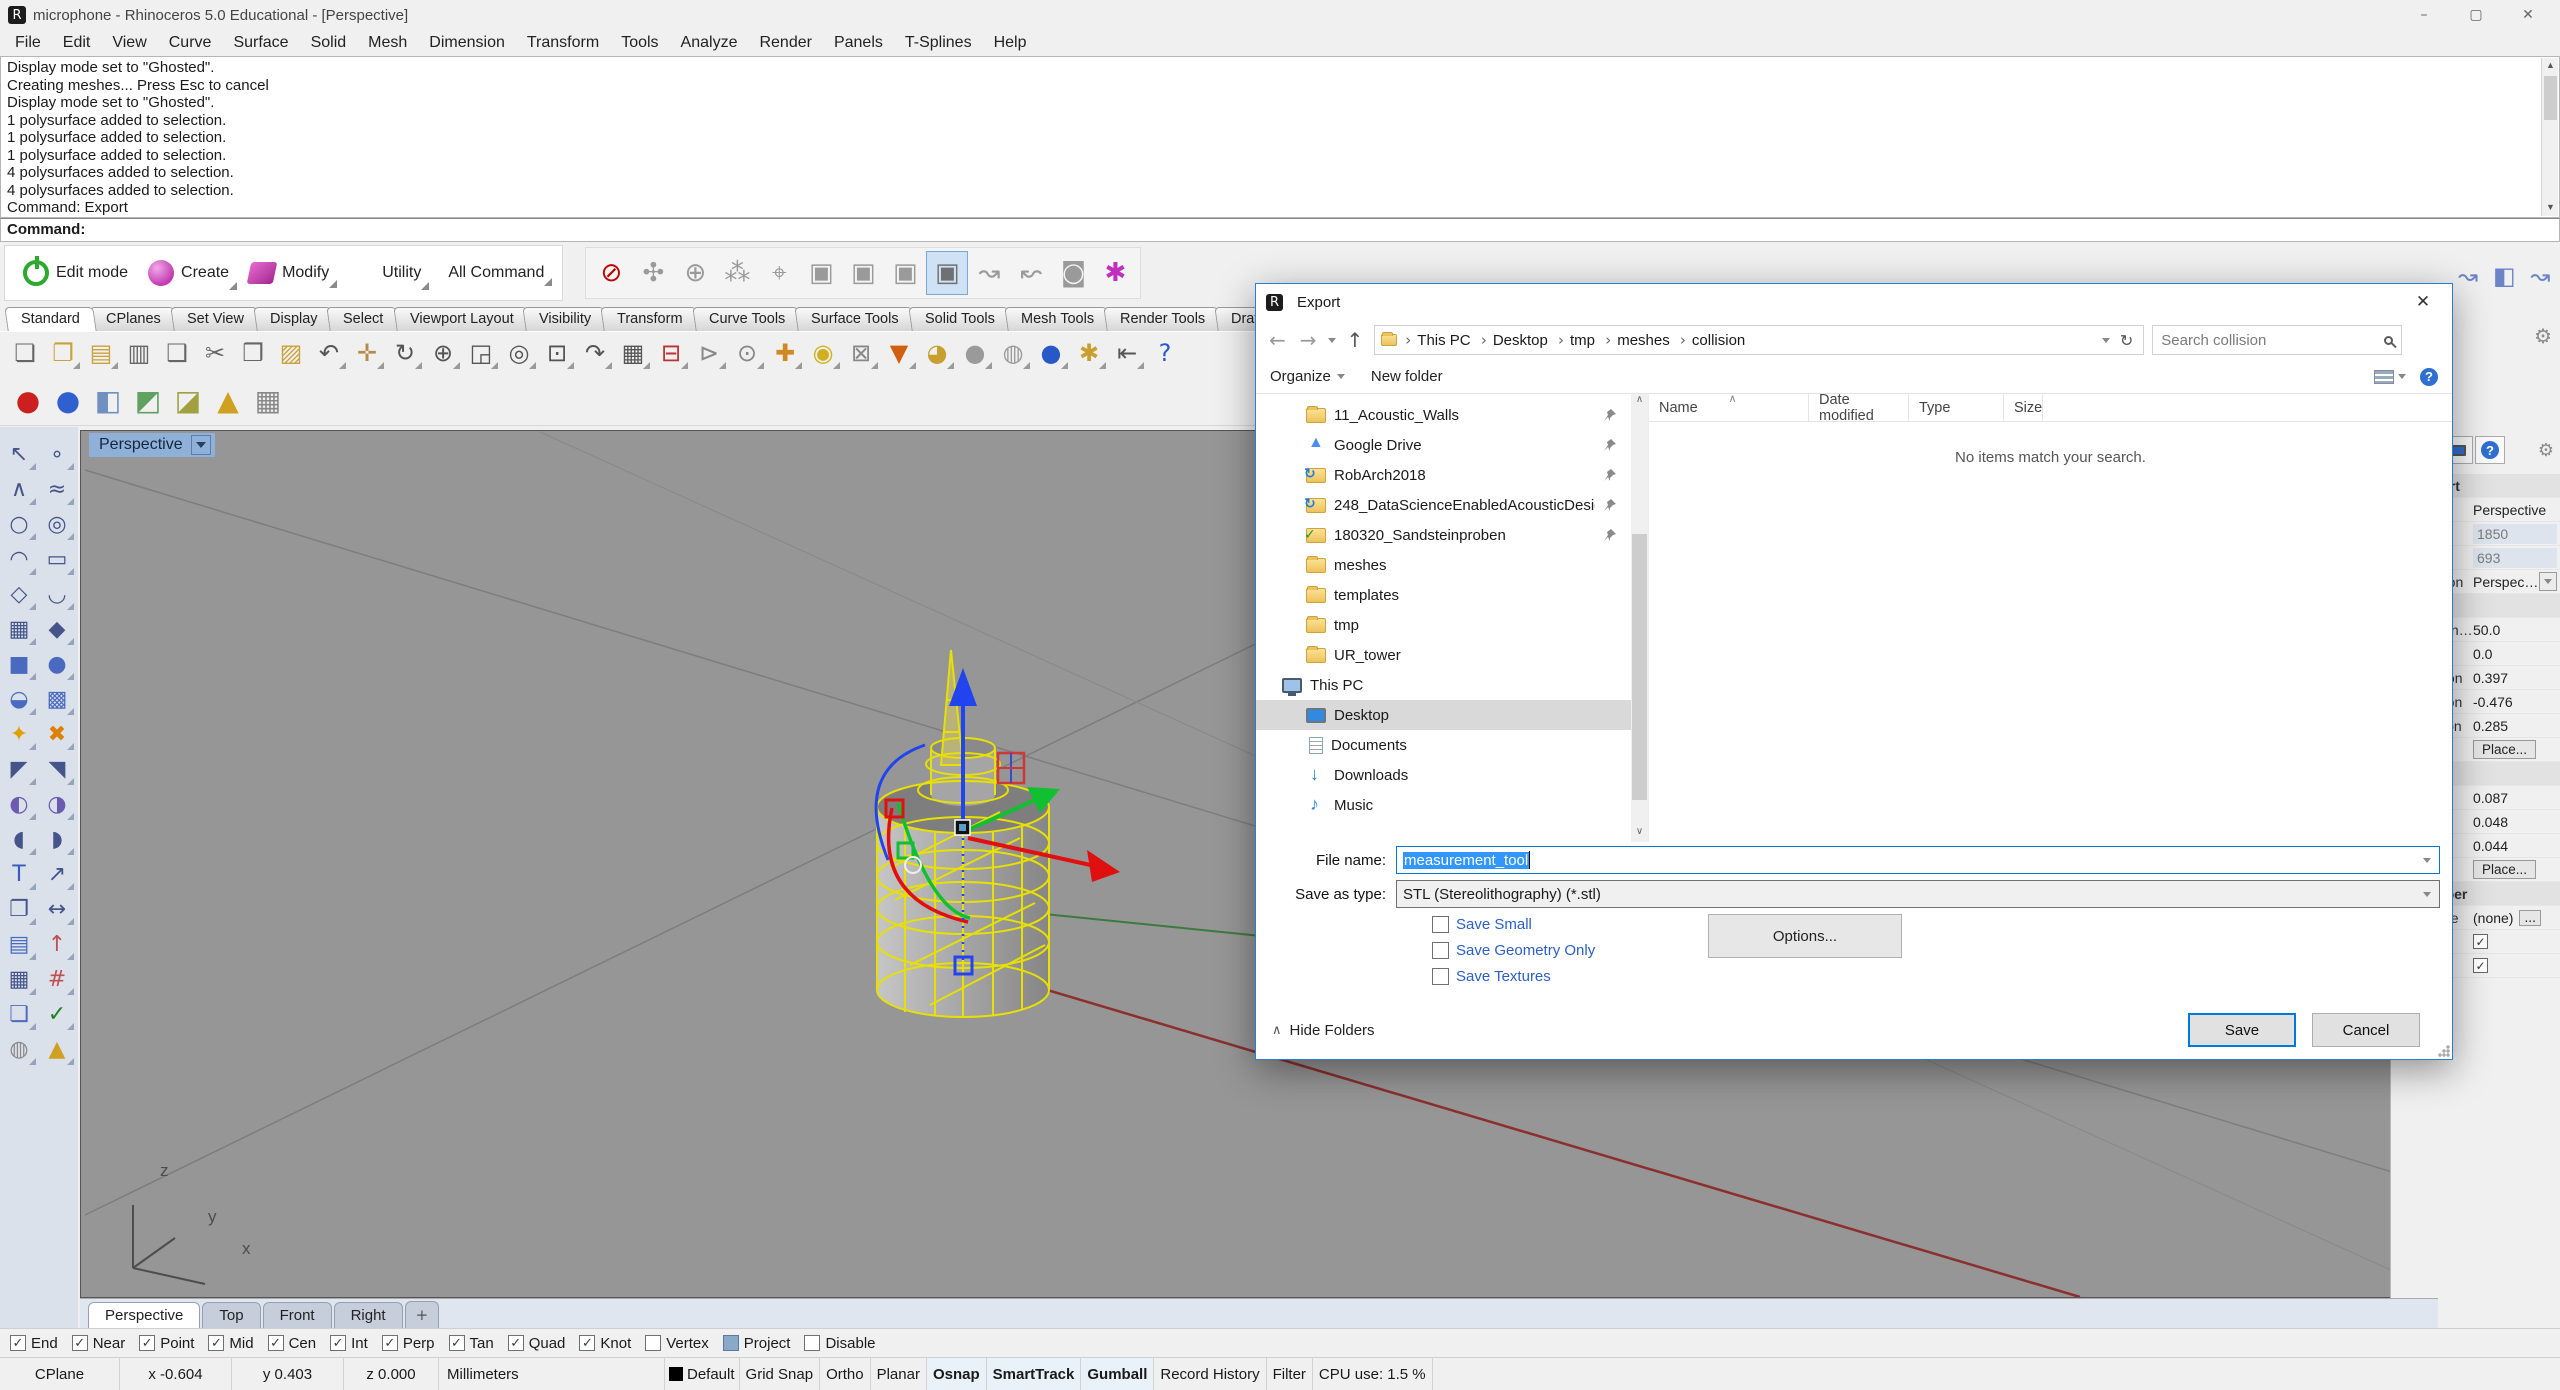  What do you see at coordinates (1443, 475) in the screenshot?
I see `folder-tree-item: RobArch2018` at bounding box center [1443, 475].